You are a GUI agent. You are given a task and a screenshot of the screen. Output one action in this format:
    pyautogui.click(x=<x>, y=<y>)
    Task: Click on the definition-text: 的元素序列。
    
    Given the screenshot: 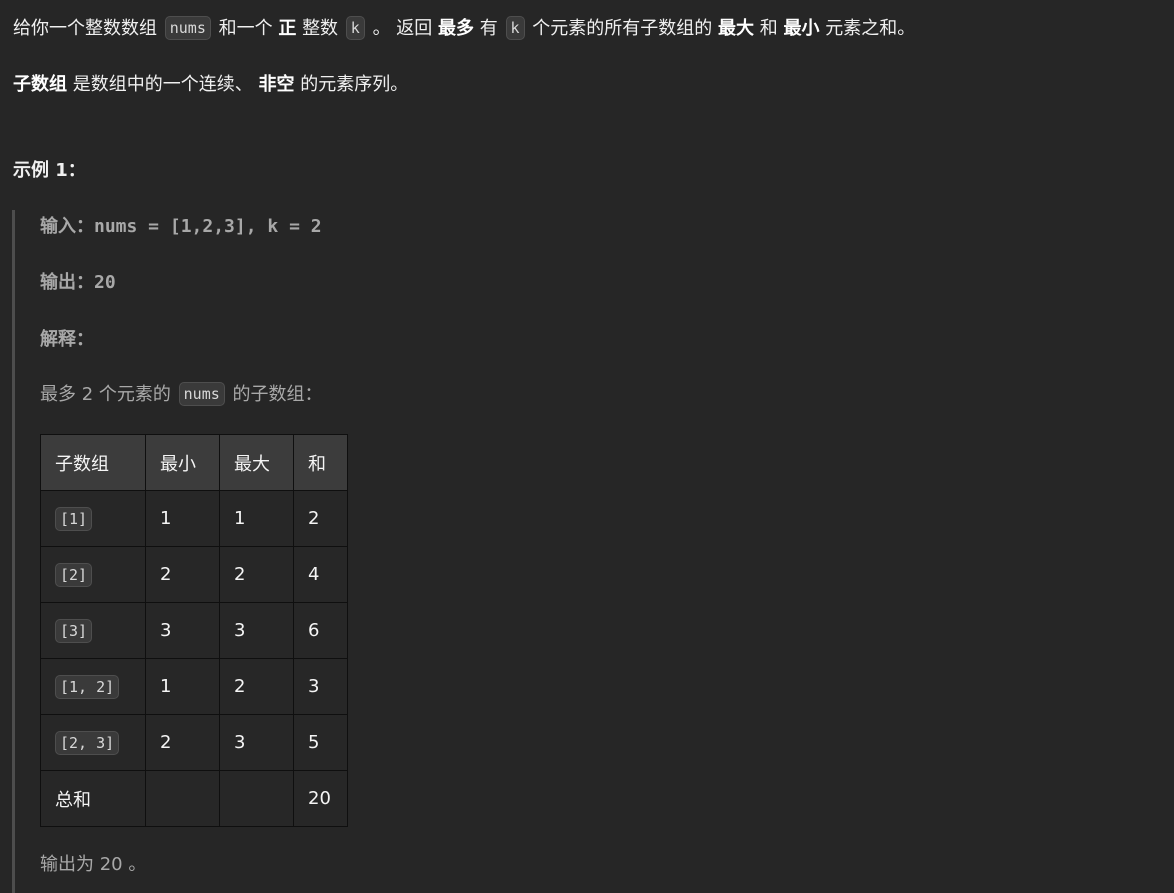 What is the action you would take?
    pyautogui.click(x=354, y=84)
    